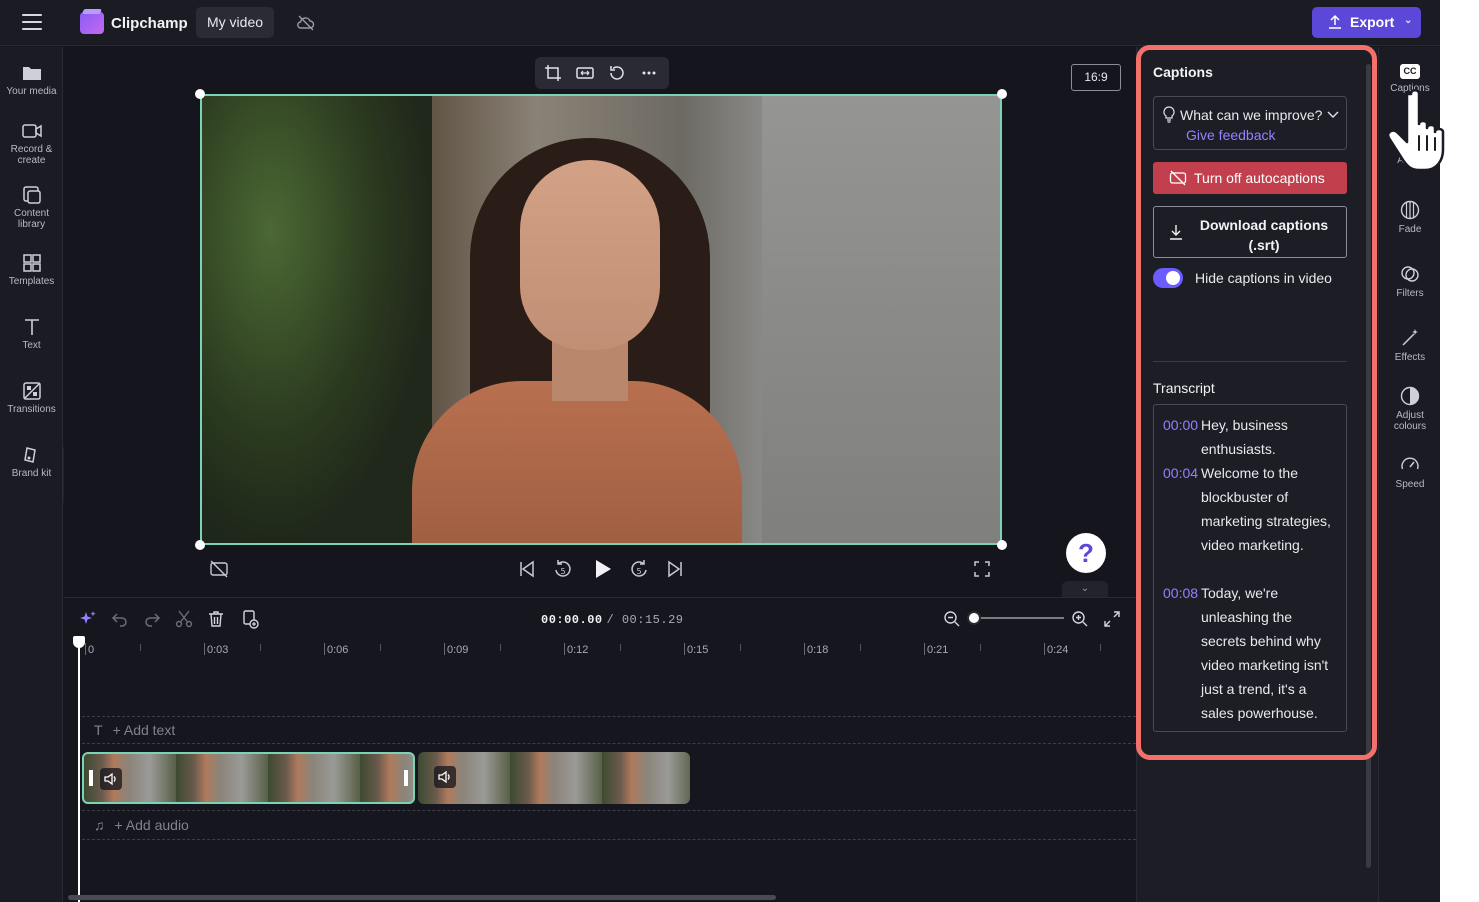  What do you see at coordinates (1372, 22) in the screenshot?
I see `export-label: Export` at bounding box center [1372, 22].